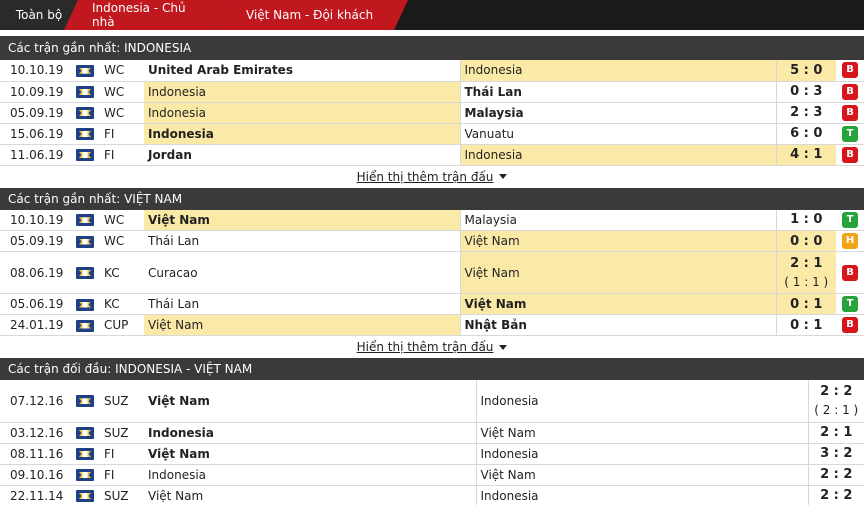  I want to click on table-row: 11.06.19 FI Jordan Indonesia 4 : 1 B, so click(432, 155).